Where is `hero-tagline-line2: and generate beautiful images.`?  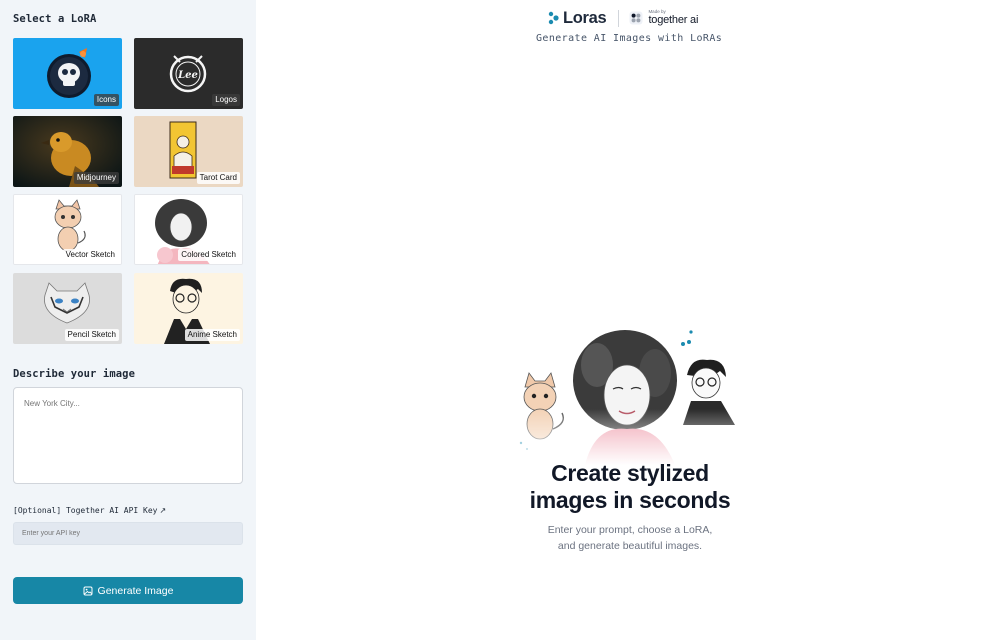 hero-tagline-line2: and generate beautiful images. is located at coordinates (630, 546).